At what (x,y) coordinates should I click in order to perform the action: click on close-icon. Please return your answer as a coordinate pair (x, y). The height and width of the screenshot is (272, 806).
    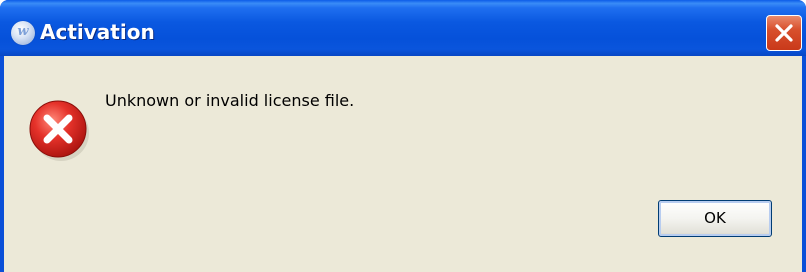
    Looking at the image, I should click on (784, 33).